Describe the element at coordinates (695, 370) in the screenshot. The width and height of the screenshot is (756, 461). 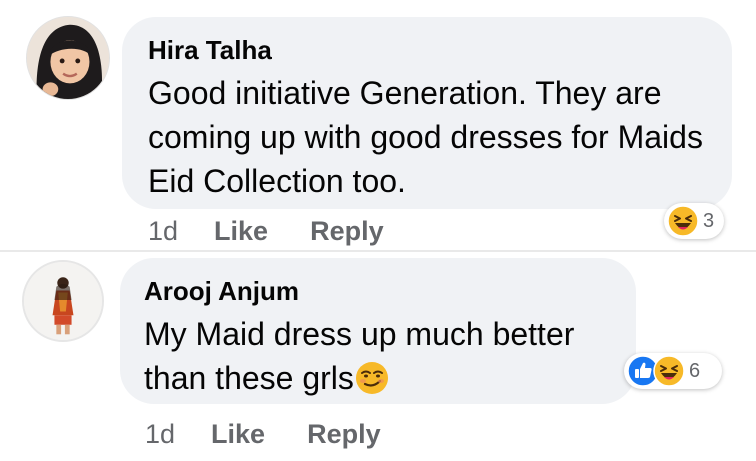
I see `reaction-count: 6` at that location.